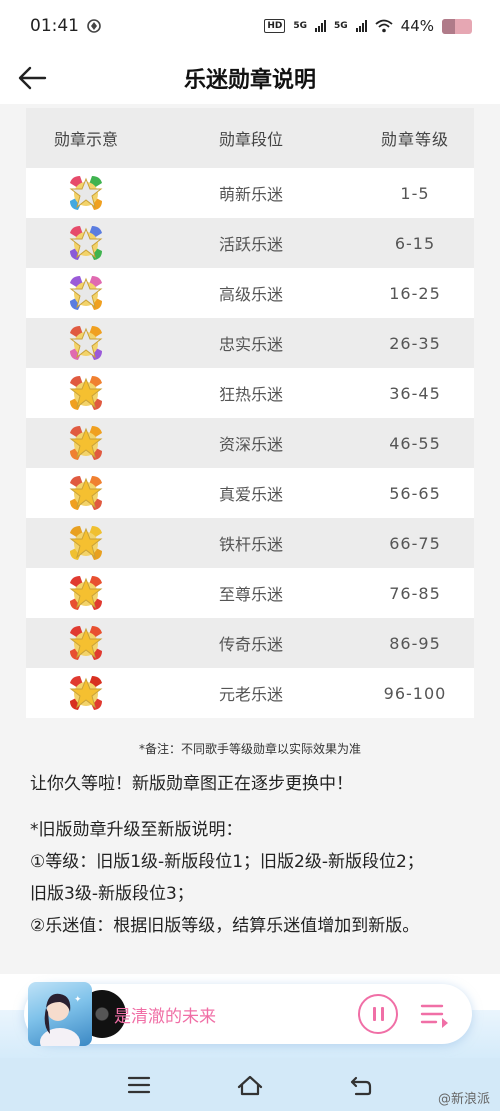  What do you see at coordinates (225, 926) in the screenshot?
I see `upgrade-line-3: ②乐迷值：根据旧版等级，结算乐迷值增加到新版。` at bounding box center [225, 926].